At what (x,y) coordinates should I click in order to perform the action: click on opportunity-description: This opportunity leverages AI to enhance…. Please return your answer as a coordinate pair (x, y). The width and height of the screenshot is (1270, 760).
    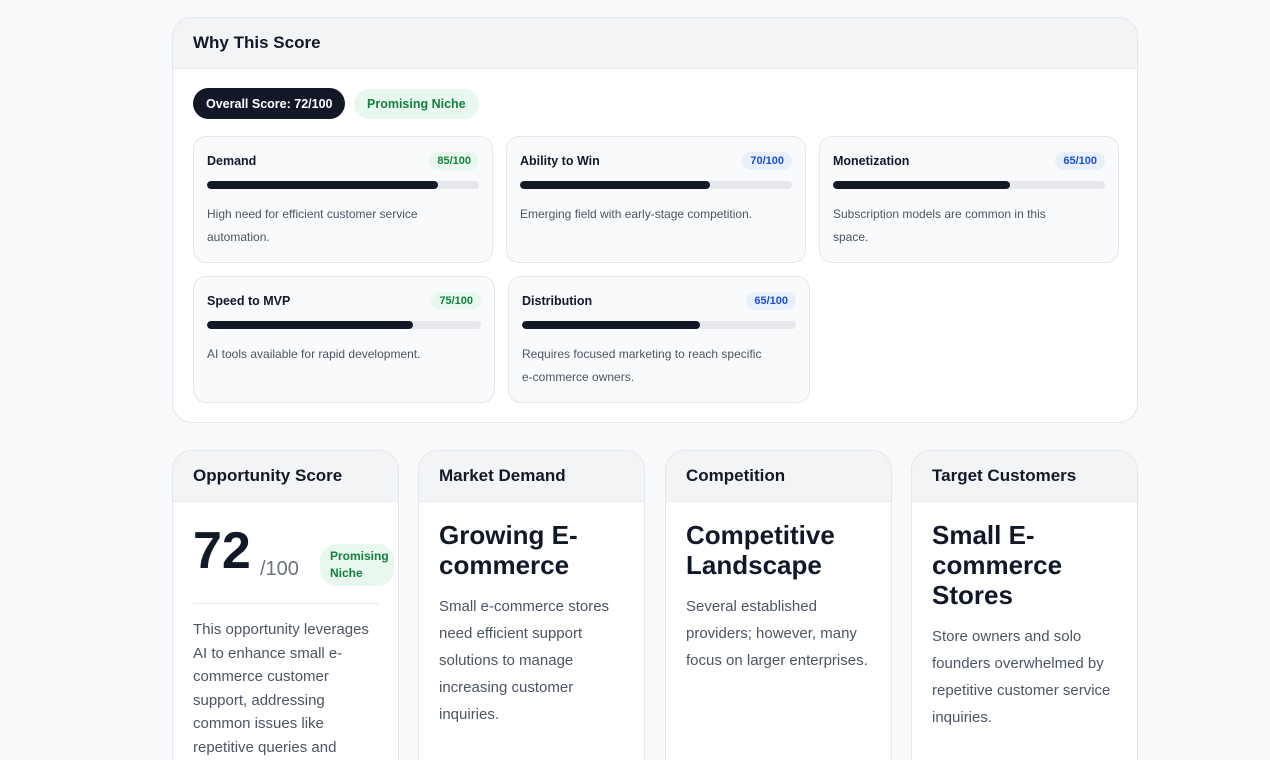
    Looking at the image, I should click on (281, 688).